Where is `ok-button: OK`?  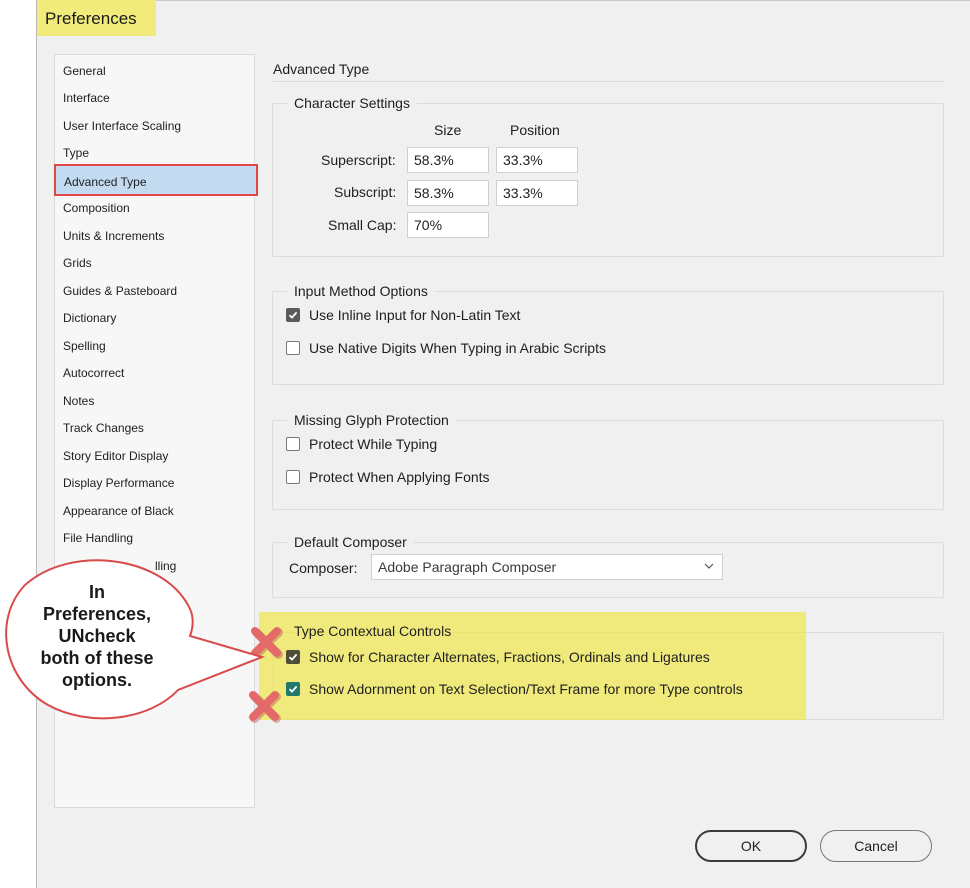 ok-button: OK is located at coordinates (751, 846).